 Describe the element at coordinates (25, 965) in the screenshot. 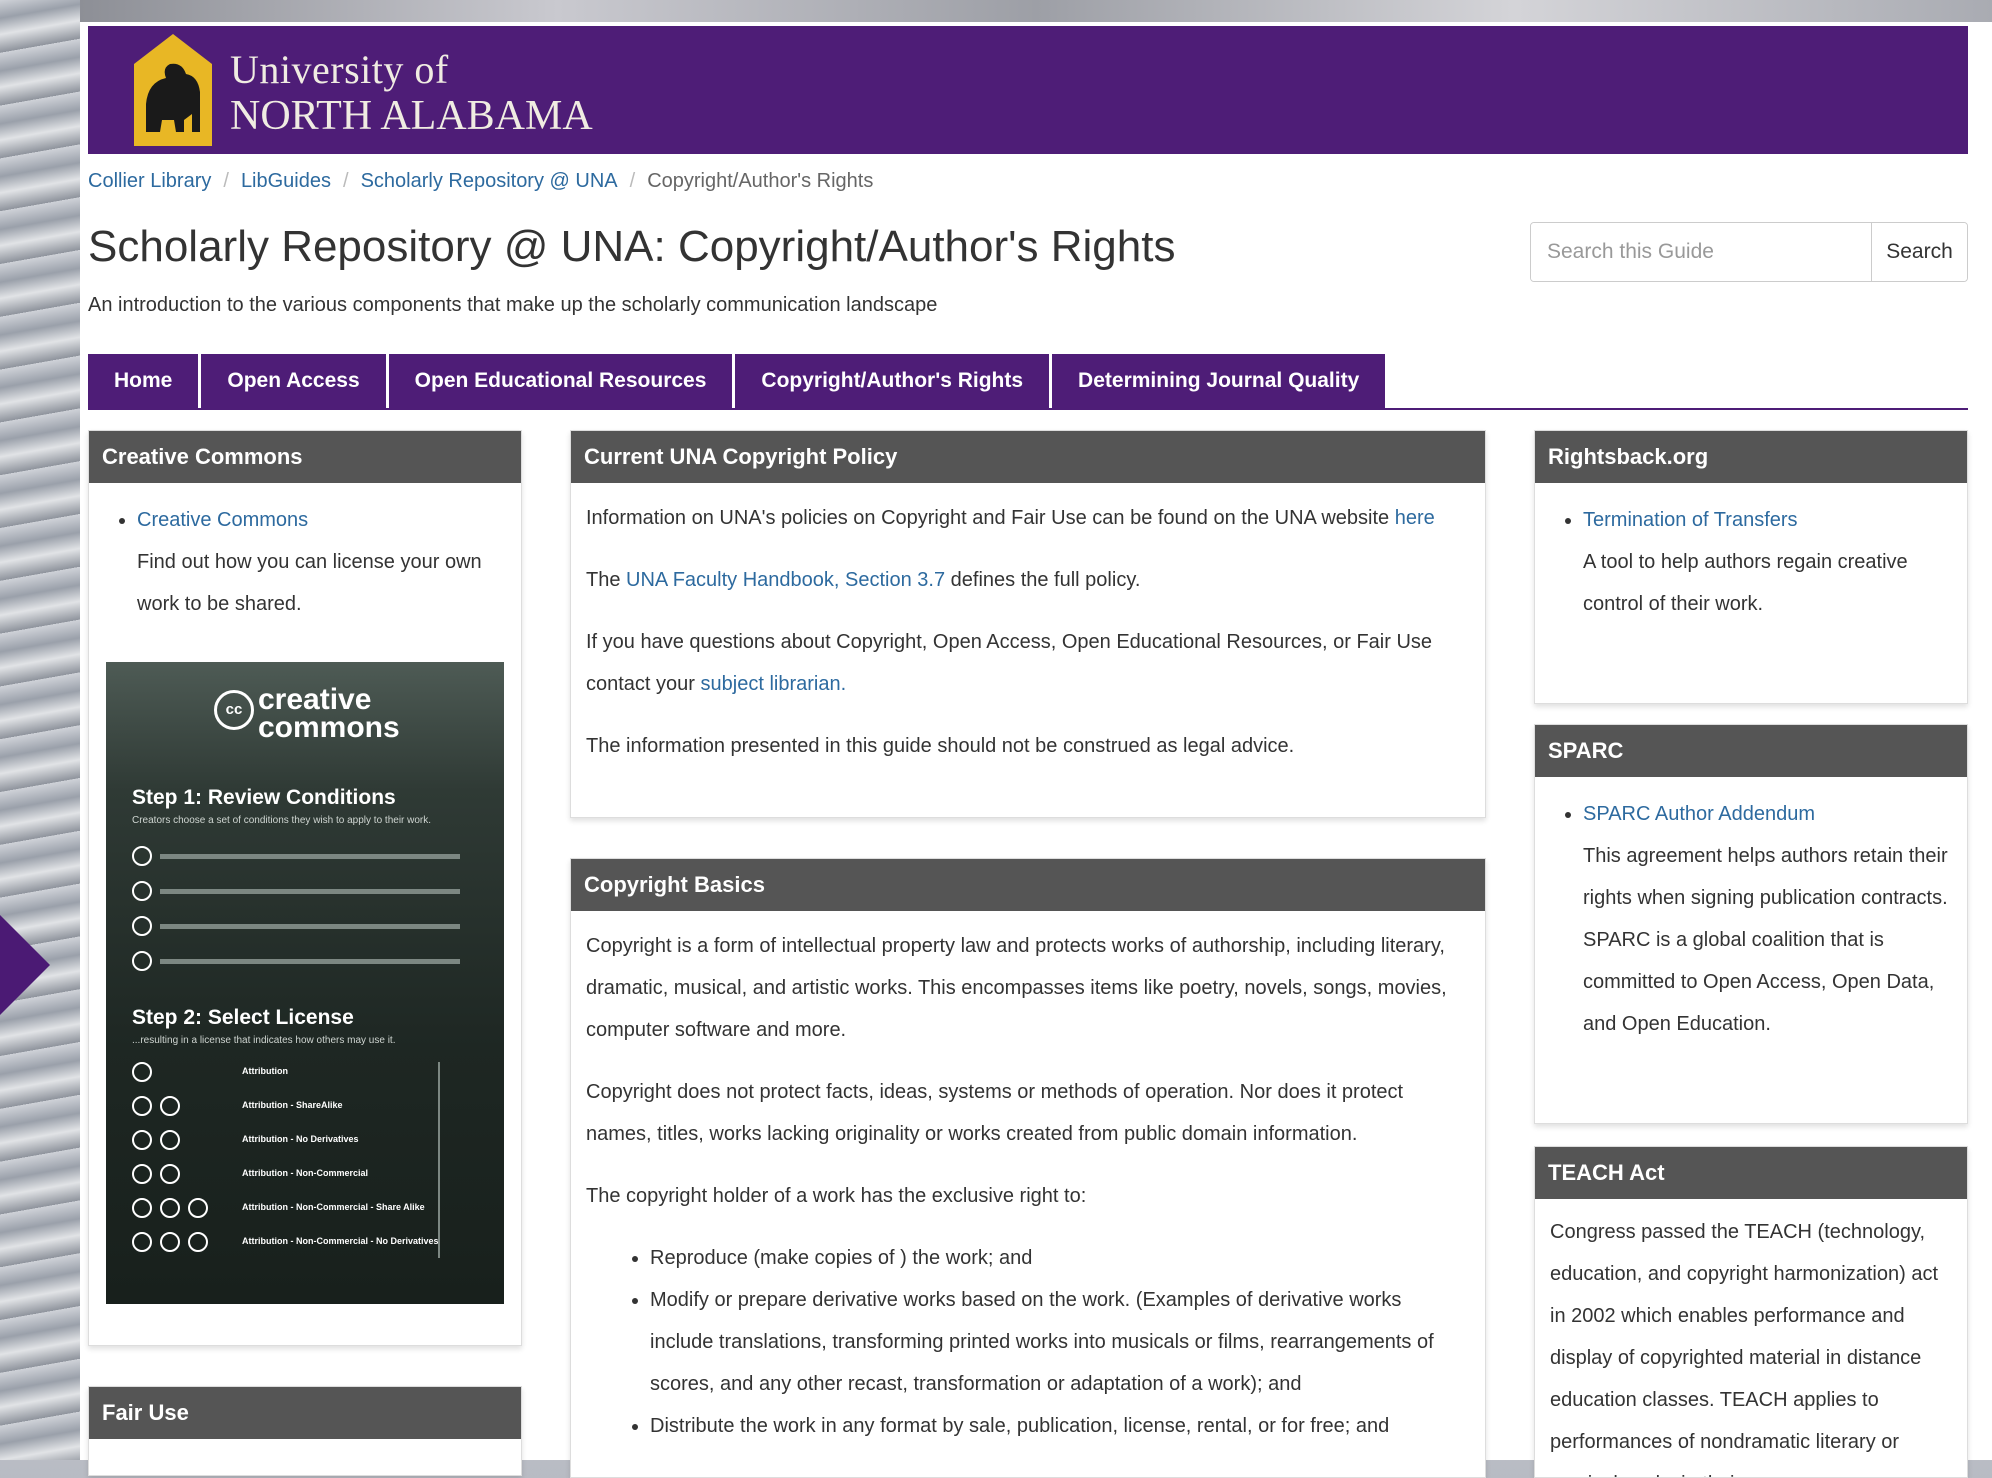

I see `play-arrow-icon` at that location.